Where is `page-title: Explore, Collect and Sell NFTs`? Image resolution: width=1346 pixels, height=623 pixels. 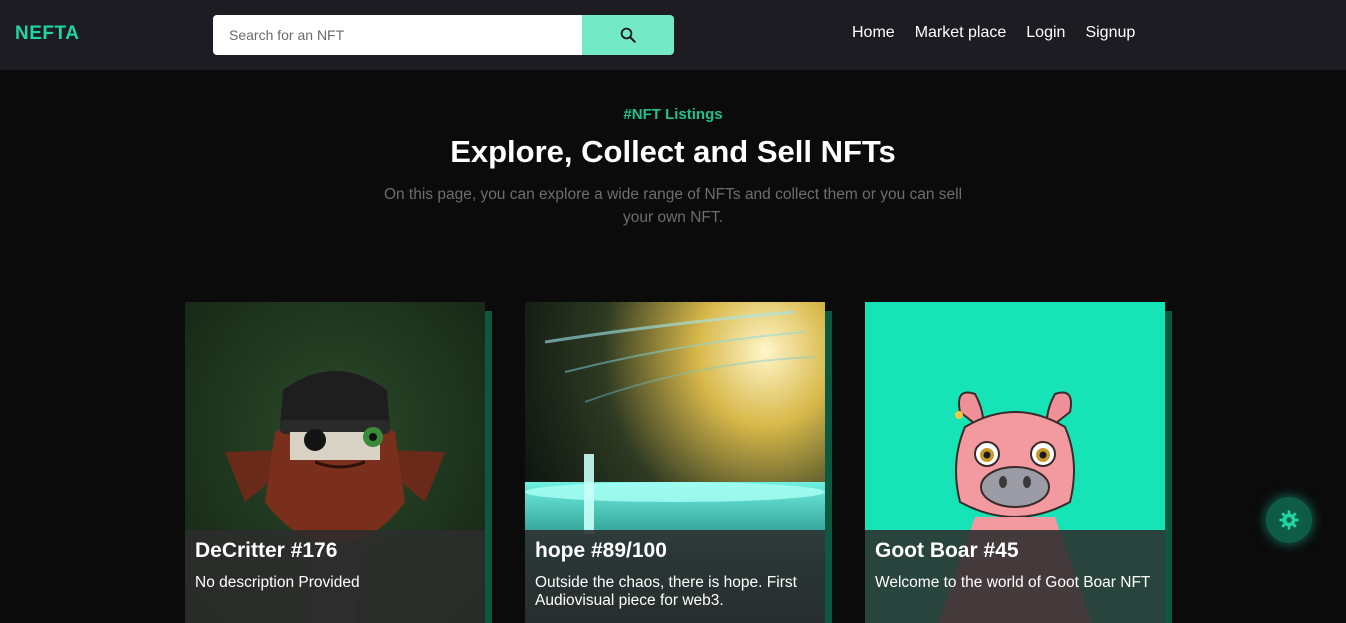
page-title: Explore, Collect and Sell NFTs is located at coordinates (673, 151).